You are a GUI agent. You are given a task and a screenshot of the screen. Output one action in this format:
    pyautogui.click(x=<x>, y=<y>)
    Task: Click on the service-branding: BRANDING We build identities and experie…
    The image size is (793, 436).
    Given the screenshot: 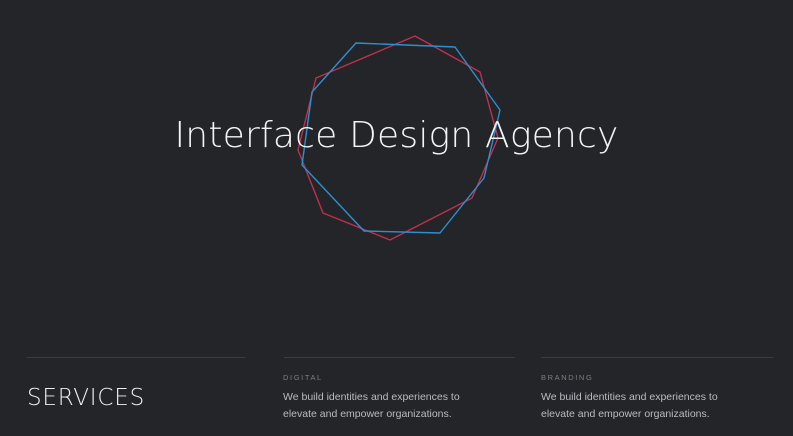 What is the action you would take?
    pyautogui.click(x=656, y=398)
    